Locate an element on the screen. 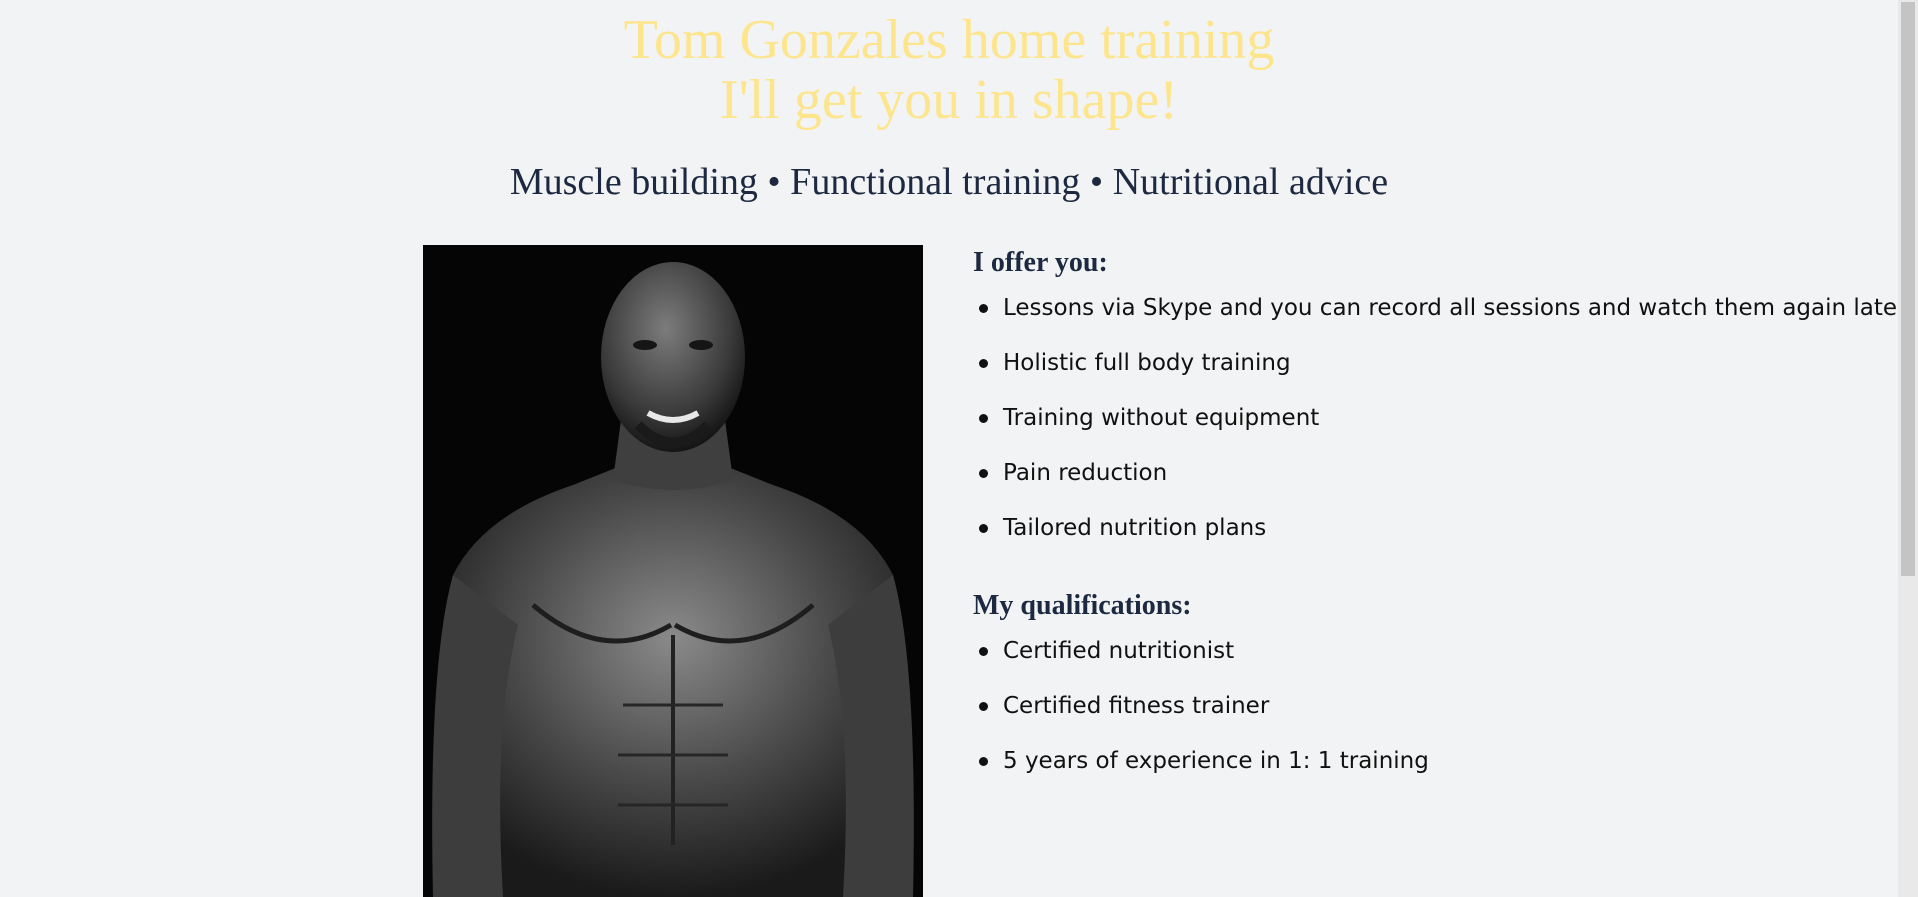  scrollbar-thumb is located at coordinates (1908, 289).